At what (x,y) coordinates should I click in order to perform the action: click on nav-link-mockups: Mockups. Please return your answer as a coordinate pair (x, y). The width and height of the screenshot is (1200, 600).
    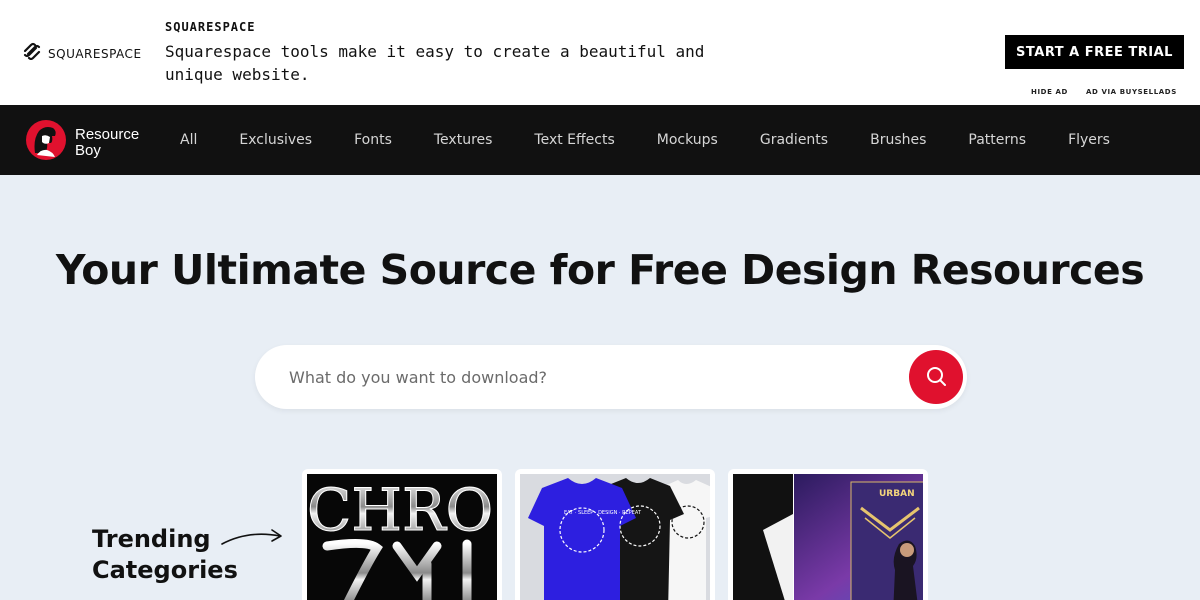
    Looking at the image, I should click on (687, 140).